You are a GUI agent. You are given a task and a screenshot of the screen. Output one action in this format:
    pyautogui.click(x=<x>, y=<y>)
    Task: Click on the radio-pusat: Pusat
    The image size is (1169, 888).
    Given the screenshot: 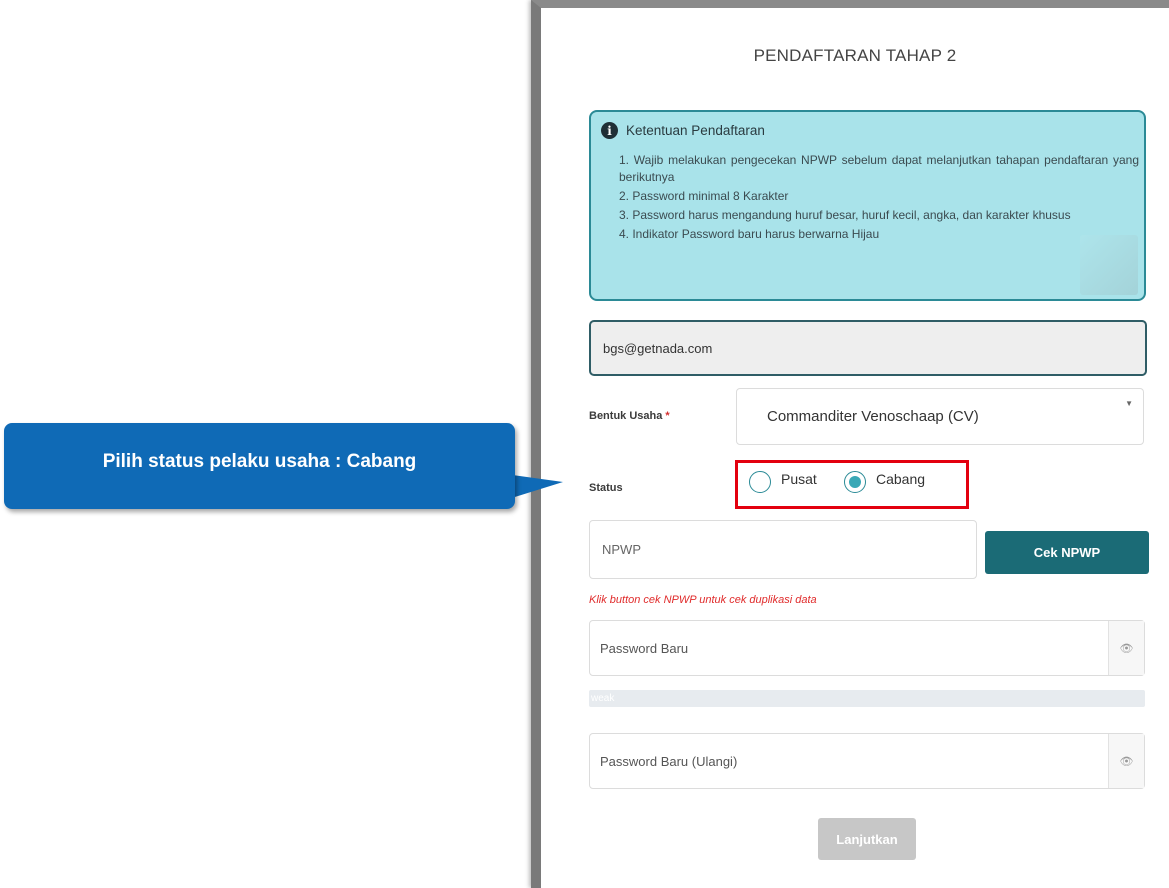 What is the action you would take?
    pyautogui.click(x=783, y=482)
    